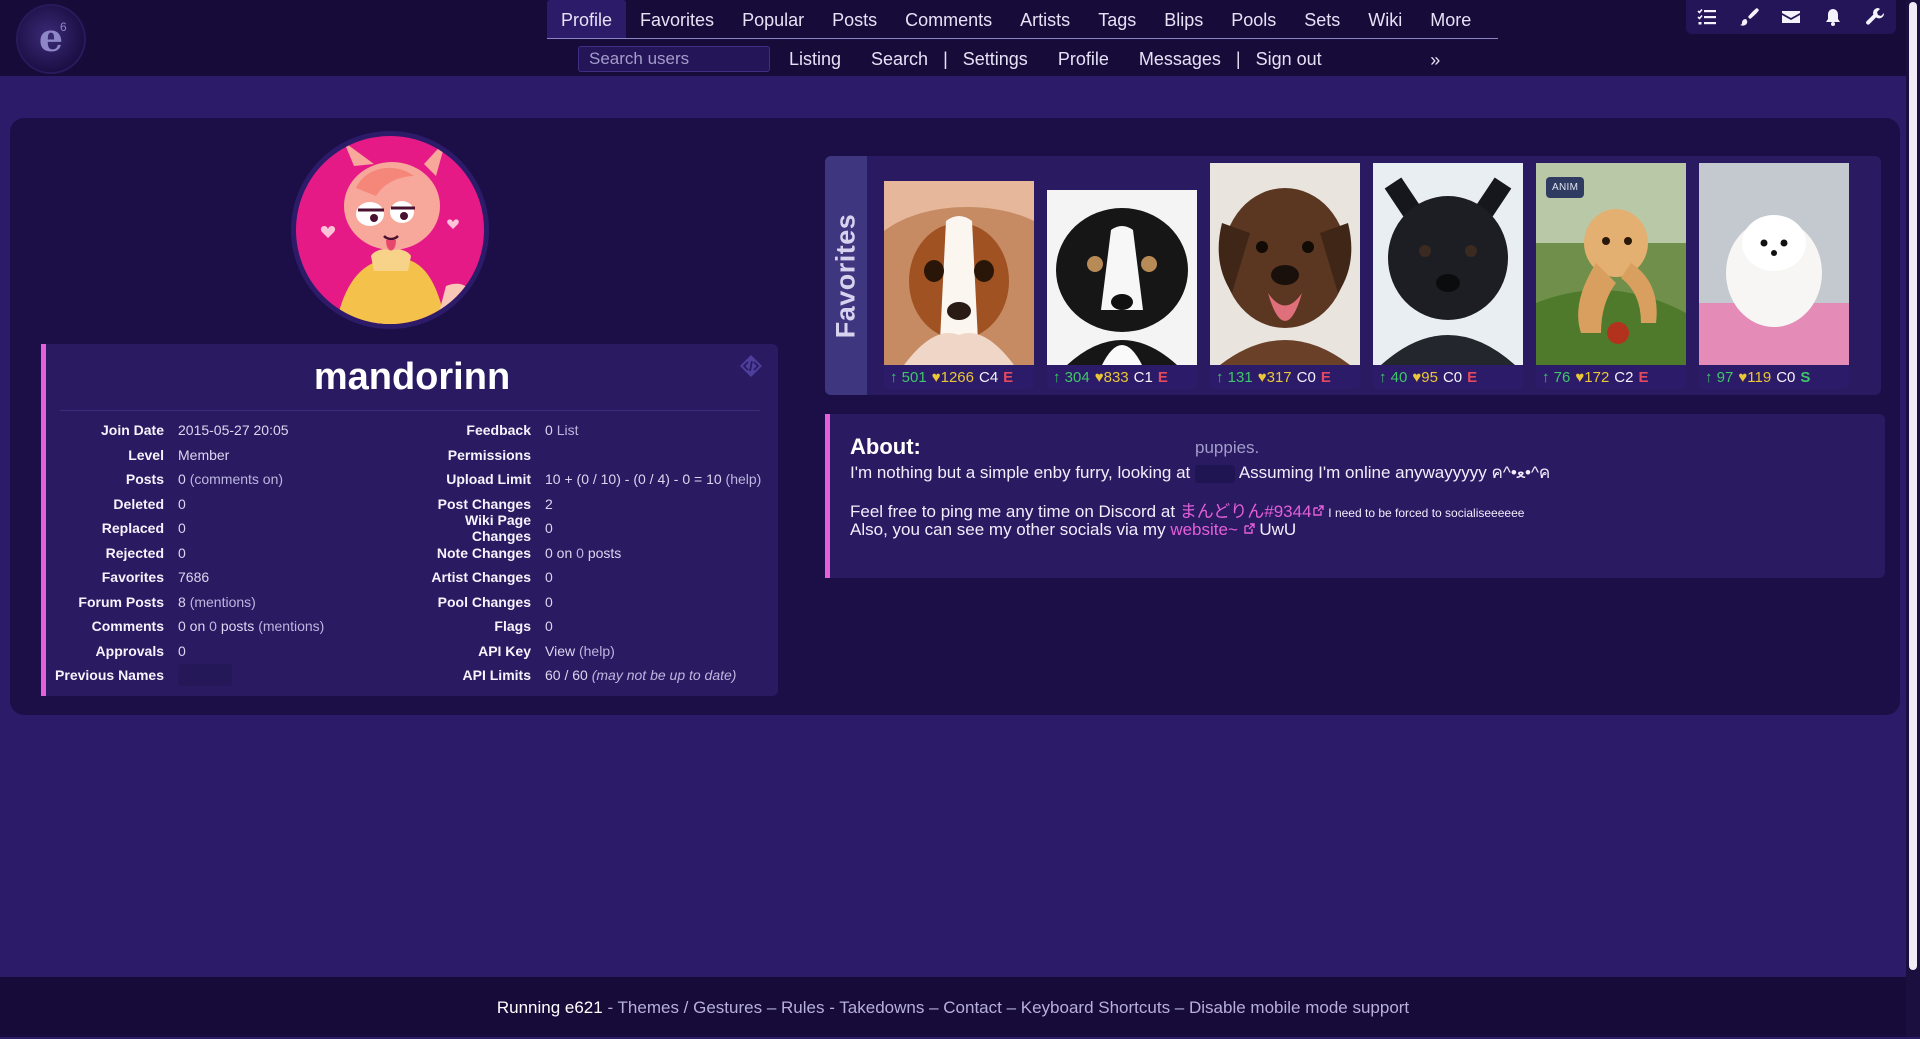 Image resolution: width=1920 pixels, height=1039 pixels. What do you see at coordinates (1183, 19) in the screenshot?
I see `nav-tab-blips: Blips` at bounding box center [1183, 19].